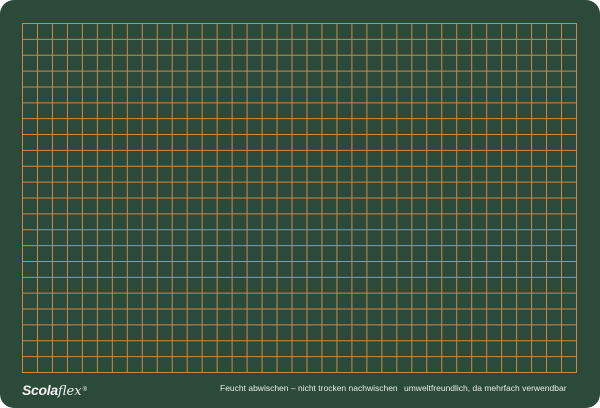 The image size is (600, 408). What do you see at coordinates (84, 390) in the screenshot?
I see `registered-mark: ®` at bounding box center [84, 390].